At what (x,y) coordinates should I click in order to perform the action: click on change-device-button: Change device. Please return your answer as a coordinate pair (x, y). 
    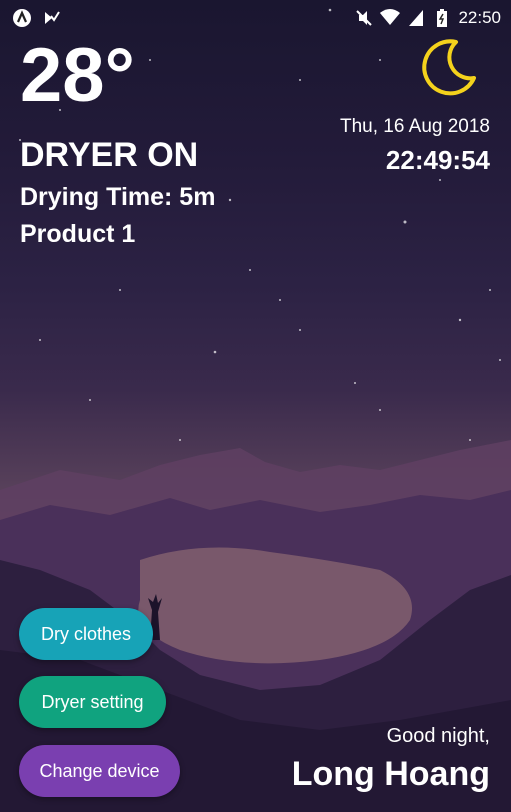
    Looking at the image, I should click on (99, 771).